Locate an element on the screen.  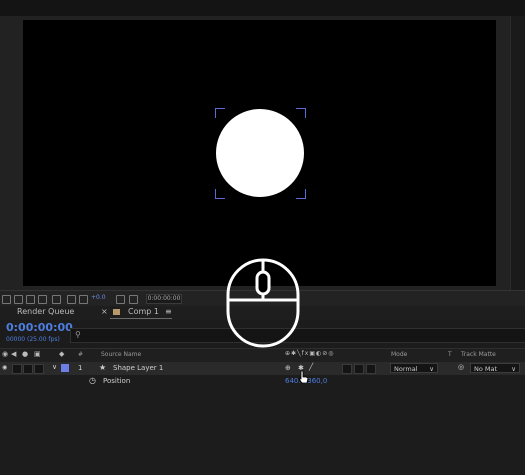
adjustment-switch is located at coordinates (371, 369).